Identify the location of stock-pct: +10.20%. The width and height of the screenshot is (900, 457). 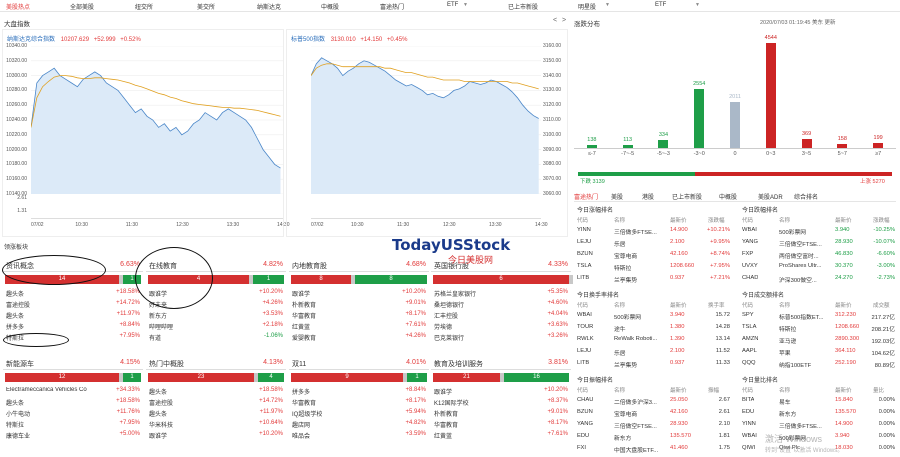
(271, 434).